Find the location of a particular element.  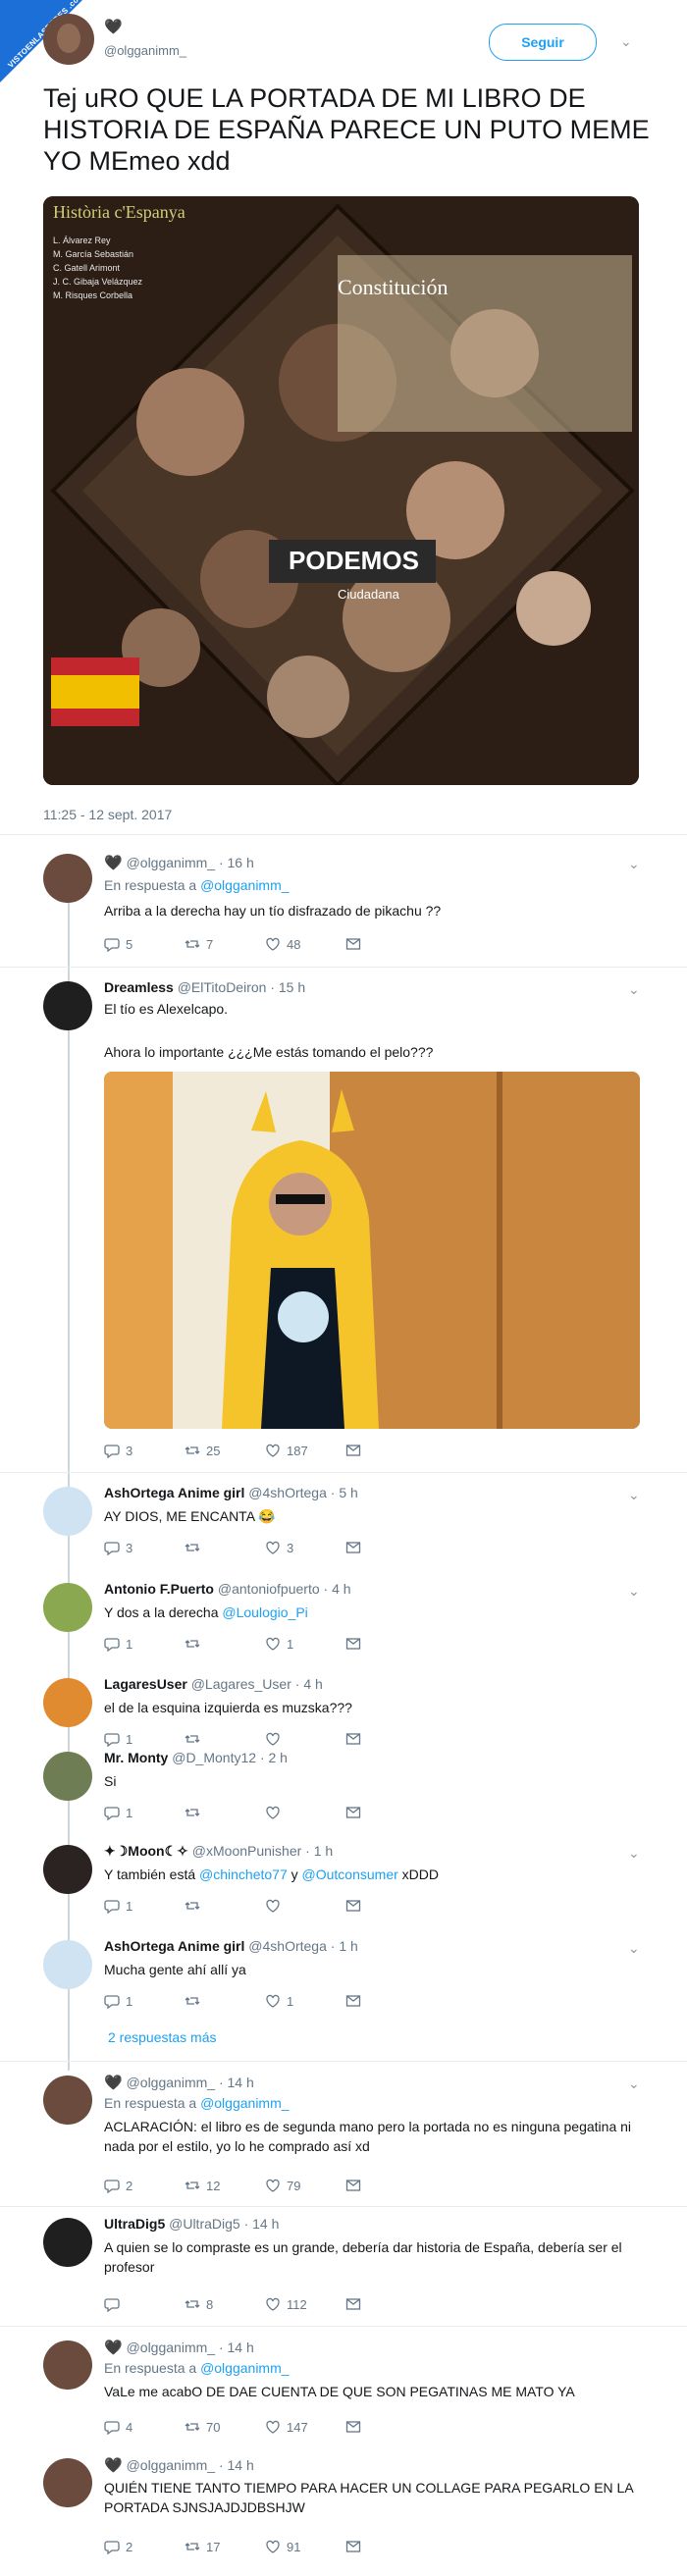

reply-time: · 16 h is located at coordinates (236, 862).